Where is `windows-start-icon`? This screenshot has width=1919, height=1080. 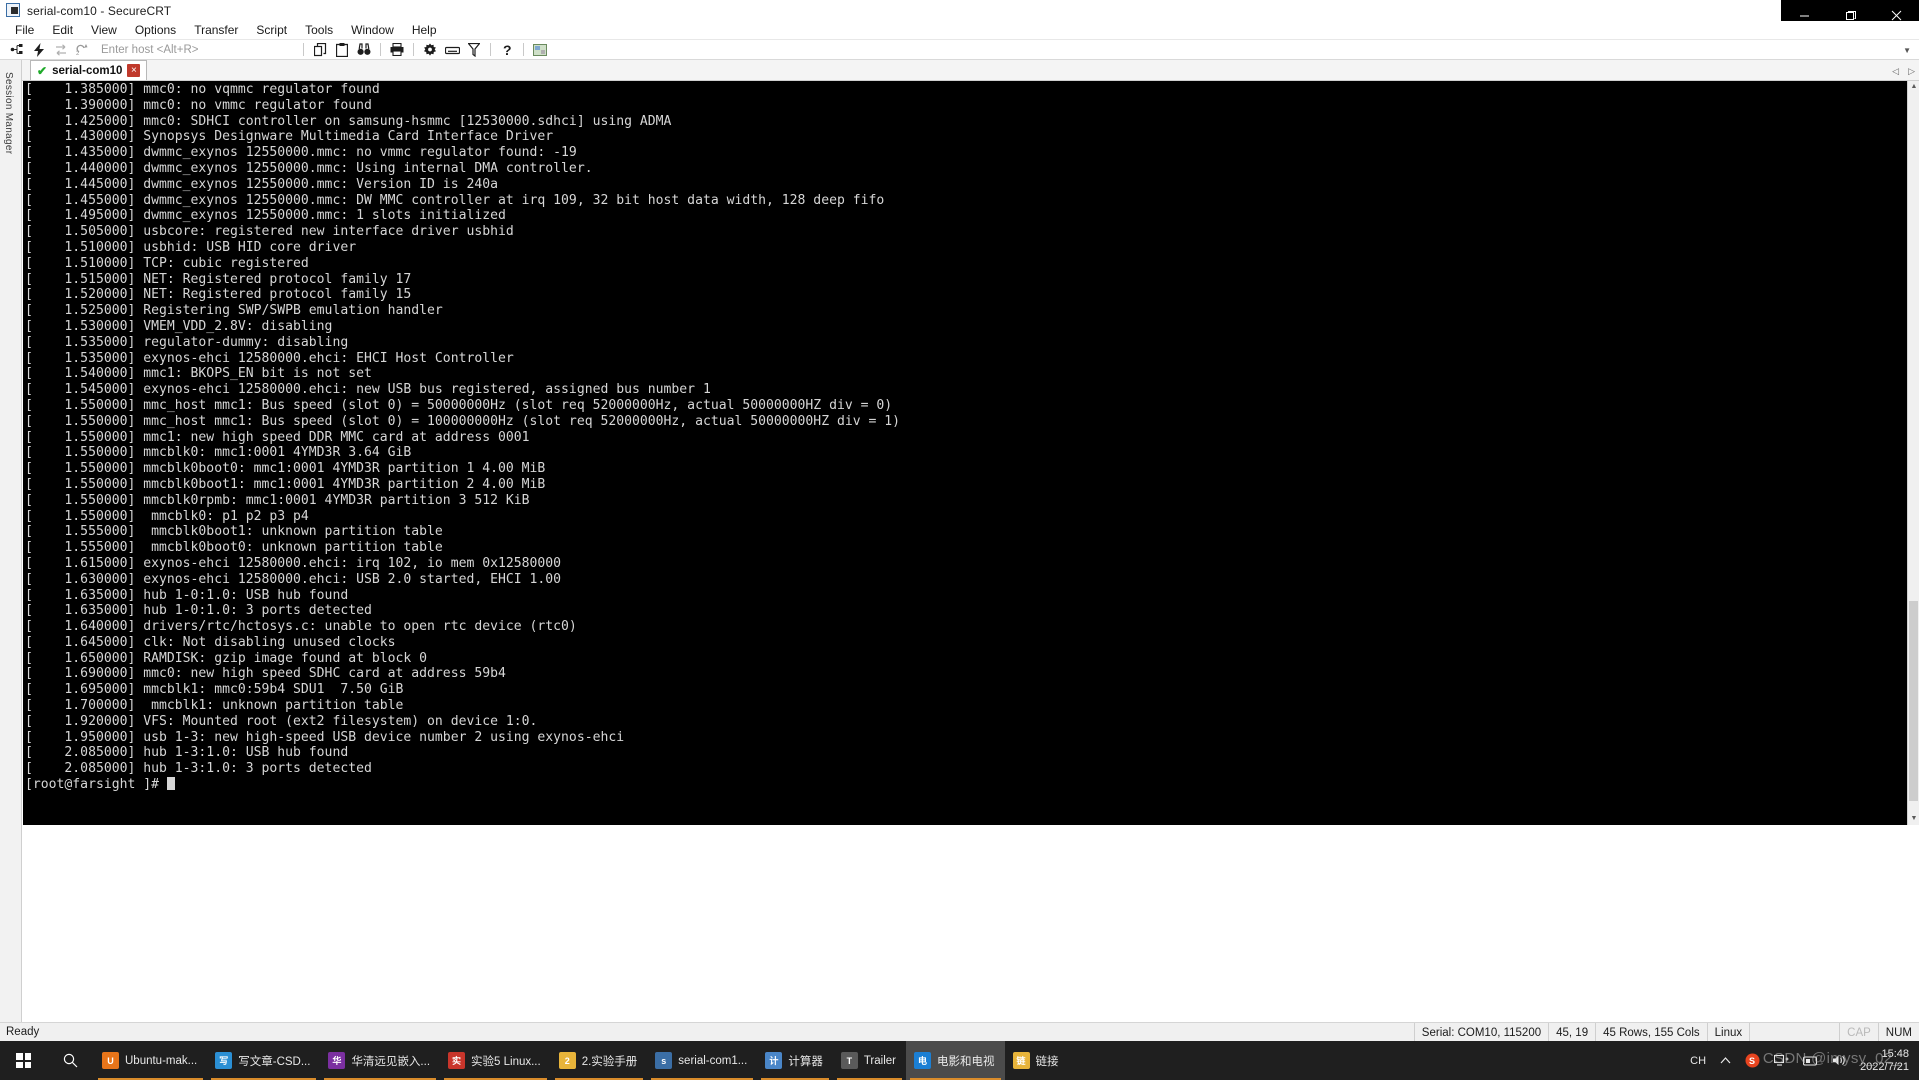 windows-start-icon is located at coordinates (23, 1060).